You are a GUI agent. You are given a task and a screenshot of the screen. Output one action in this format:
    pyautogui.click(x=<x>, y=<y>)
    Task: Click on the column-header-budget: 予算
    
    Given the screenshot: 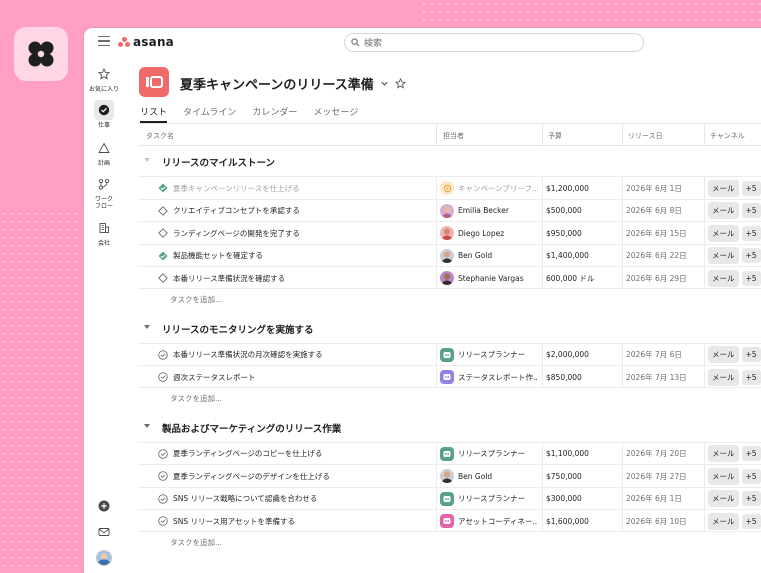 What is the action you would take?
    pyautogui.click(x=555, y=136)
    